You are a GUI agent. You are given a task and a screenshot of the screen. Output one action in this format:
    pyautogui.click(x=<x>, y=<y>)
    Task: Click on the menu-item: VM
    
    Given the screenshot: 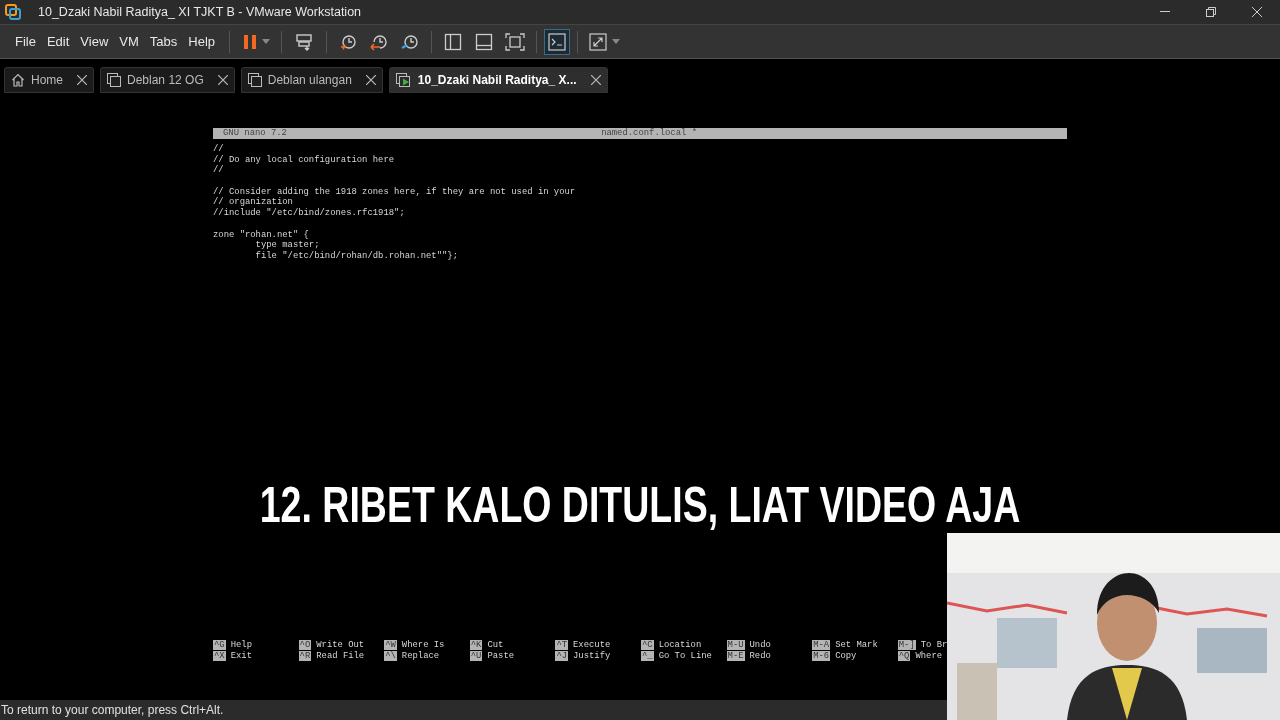 What is the action you would take?
    pyautogui.click(x=129, y=41)
    